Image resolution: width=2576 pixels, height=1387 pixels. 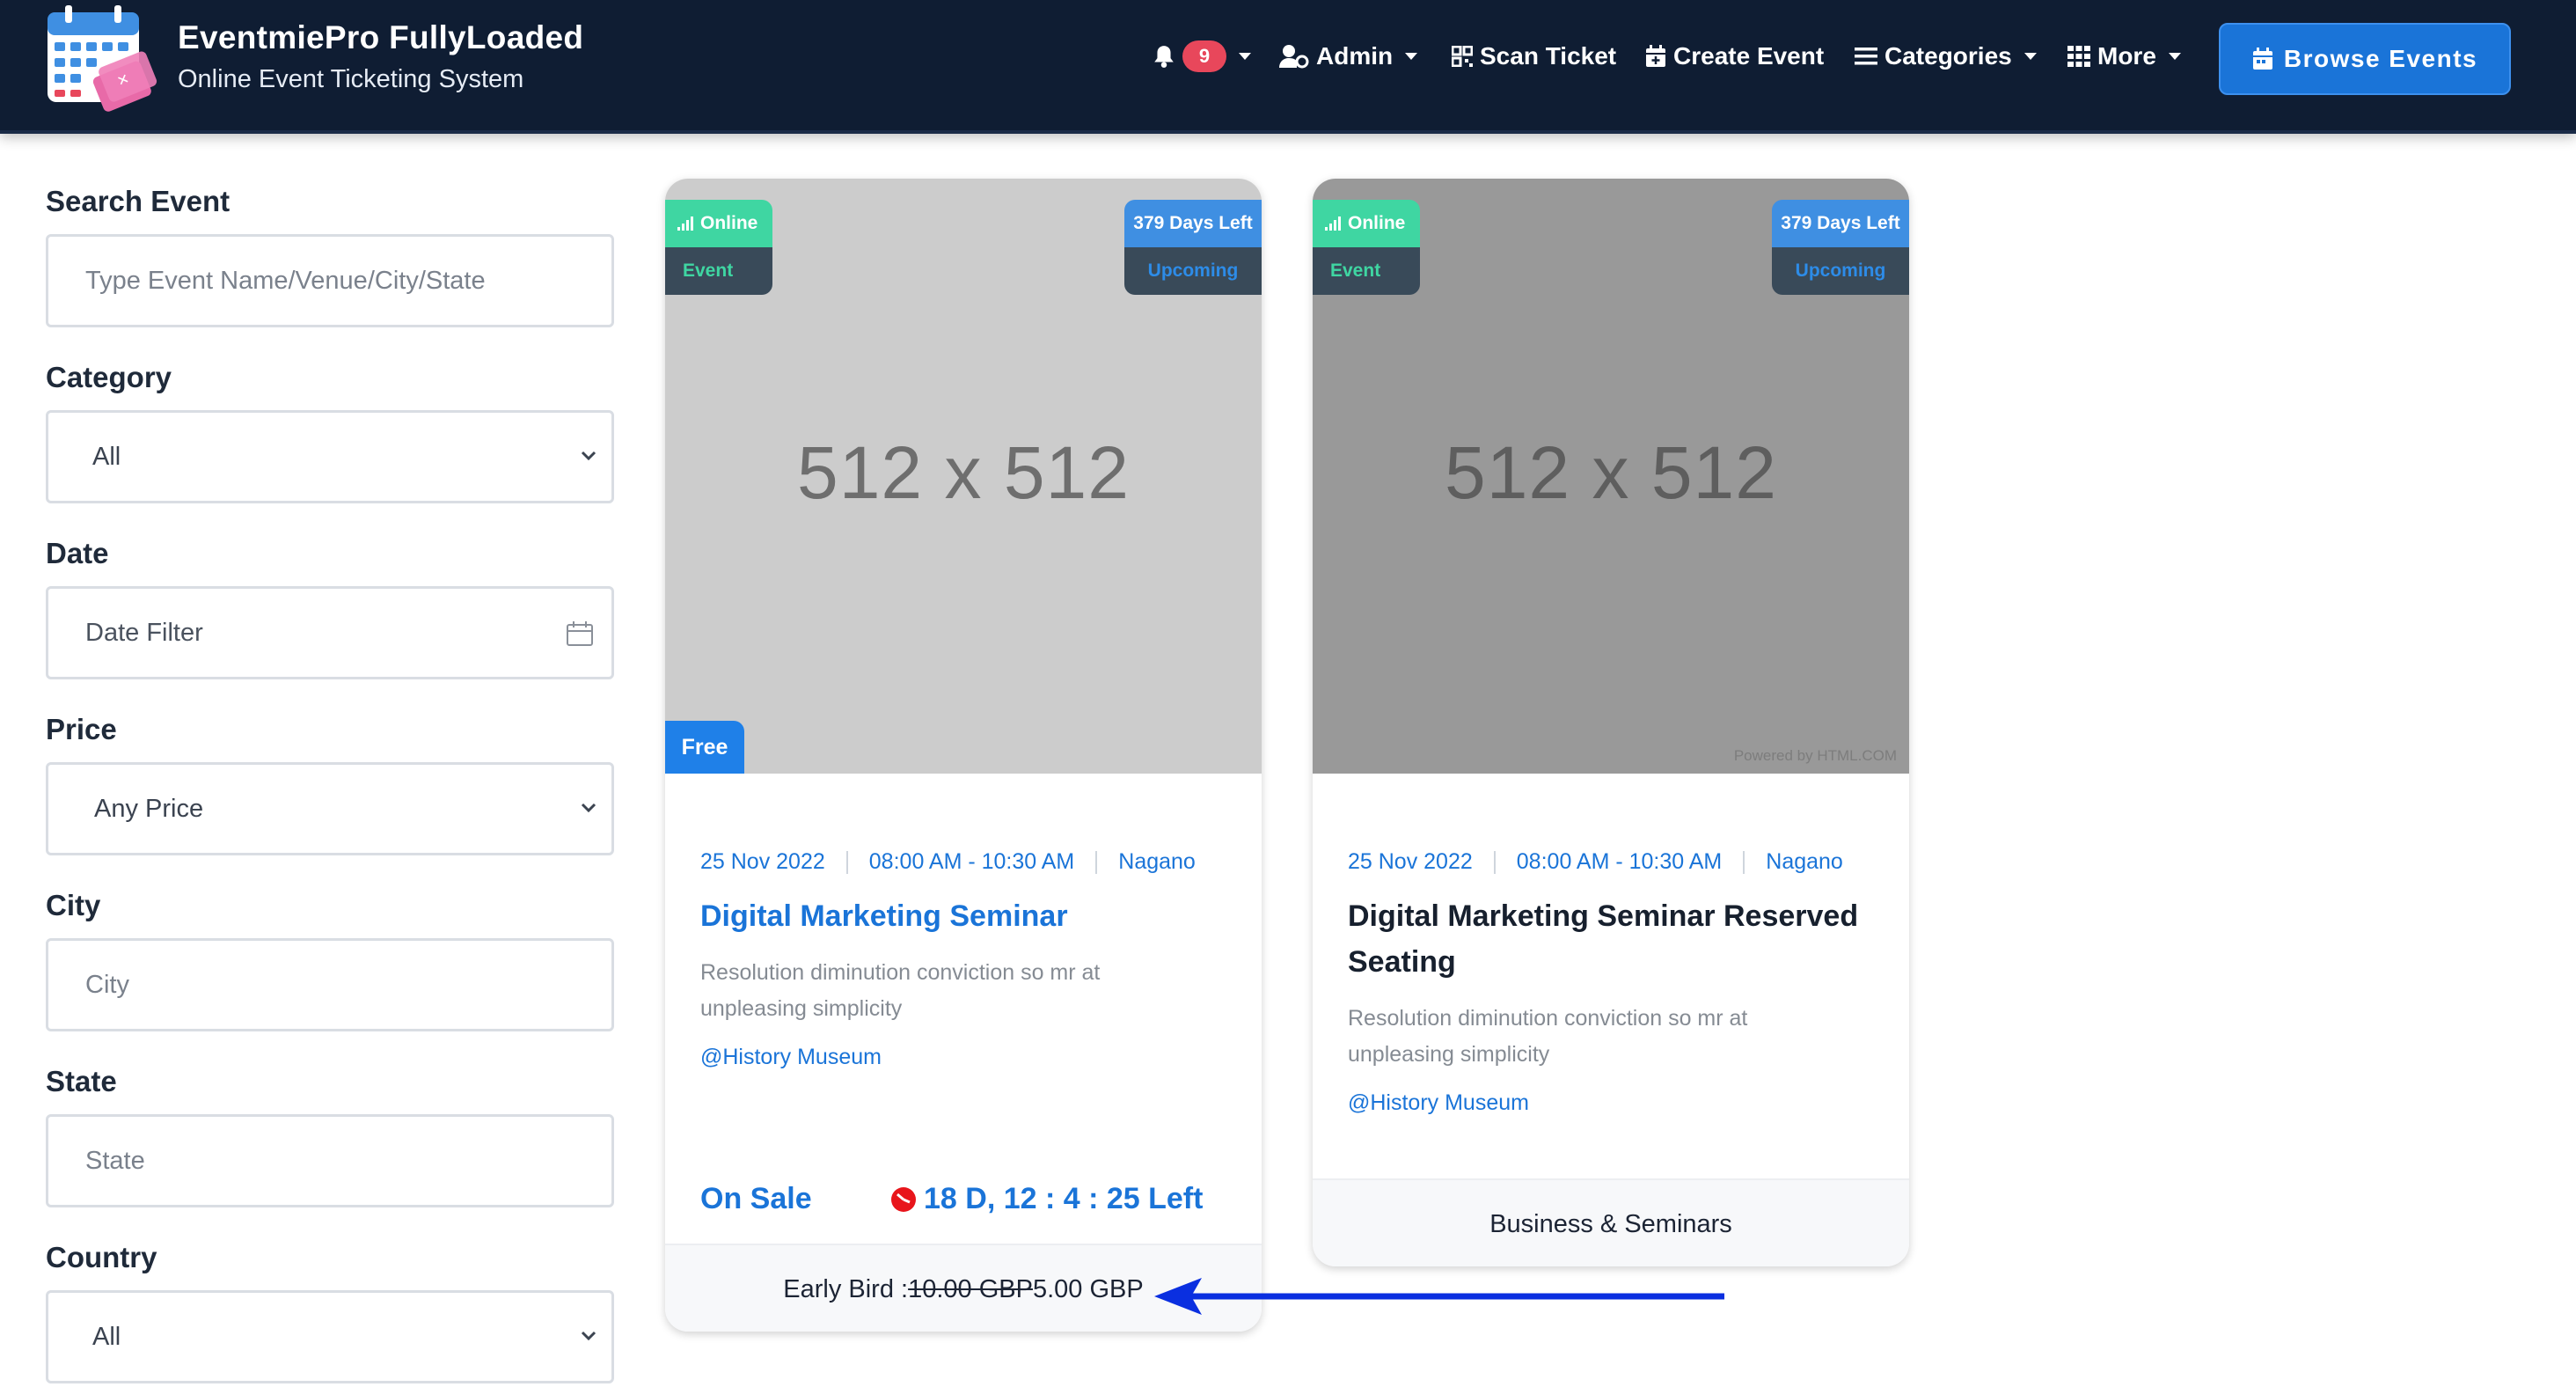 I want to click on state-placeholder: State, so click(x=115, y=1161).